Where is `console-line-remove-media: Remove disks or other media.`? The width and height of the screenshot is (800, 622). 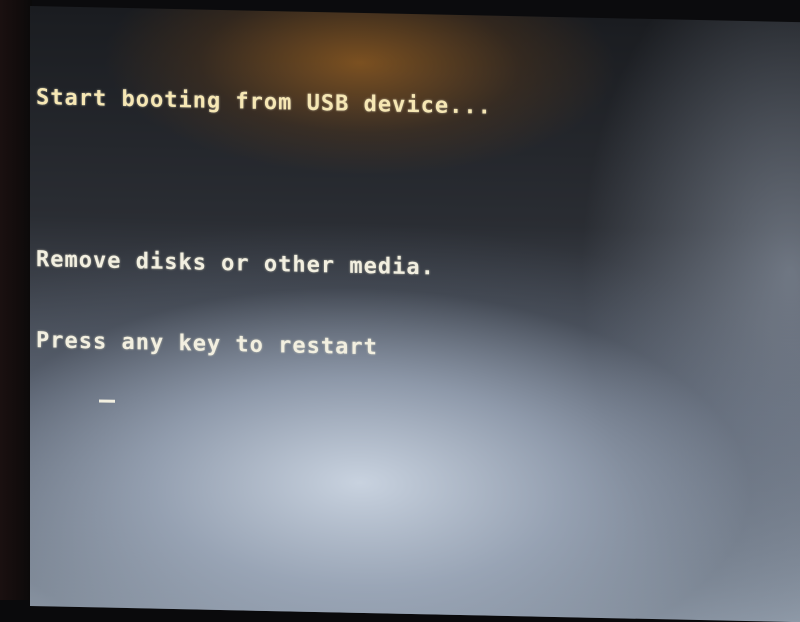
console-line-remove-media: Remove disks or other media. is located at coordinates (235, 264).